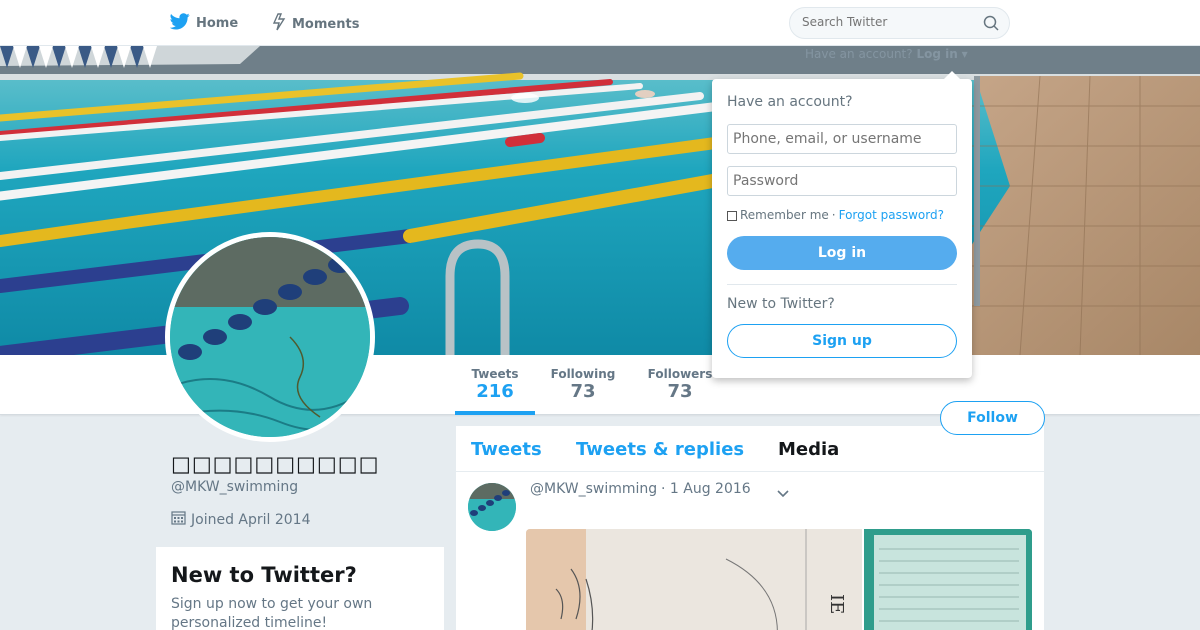 This screenshot has height=630, width=1200. I want to click on nav-moments-link: Moments, so click(315, 24).